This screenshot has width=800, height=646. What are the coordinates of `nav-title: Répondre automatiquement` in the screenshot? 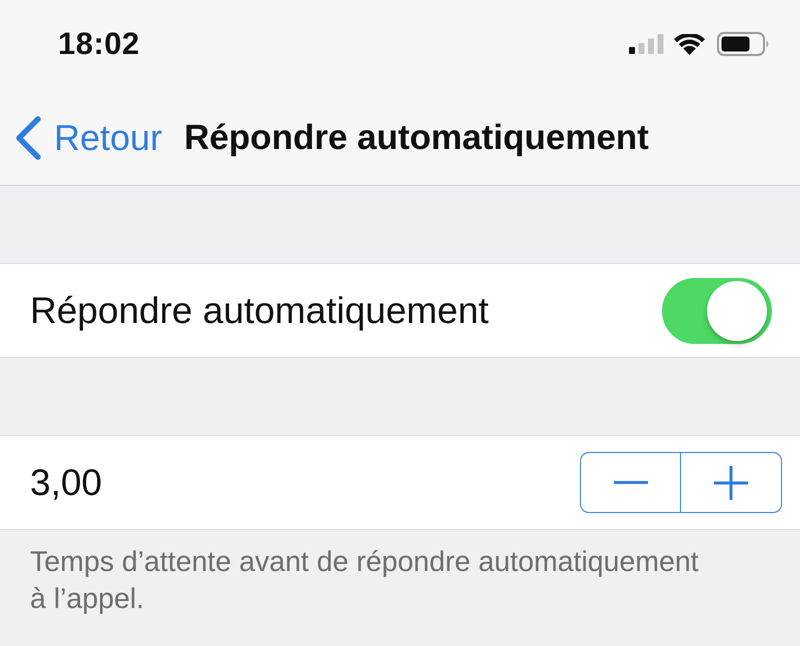 It's located at (416, 138).